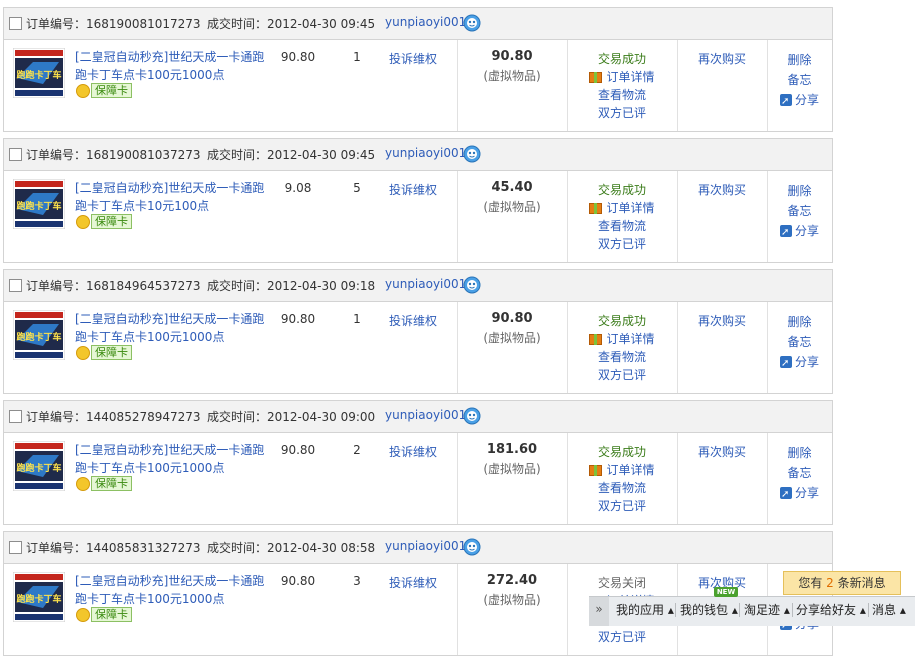 This screenshot has width=915, height=656. I want to click on bottom-toolbar: » 我的应用 ▴ 我的钱包 ▴ 淘足迹 ▴ 分享给好友 ▴ 消息 ▴, so click(752, 611).